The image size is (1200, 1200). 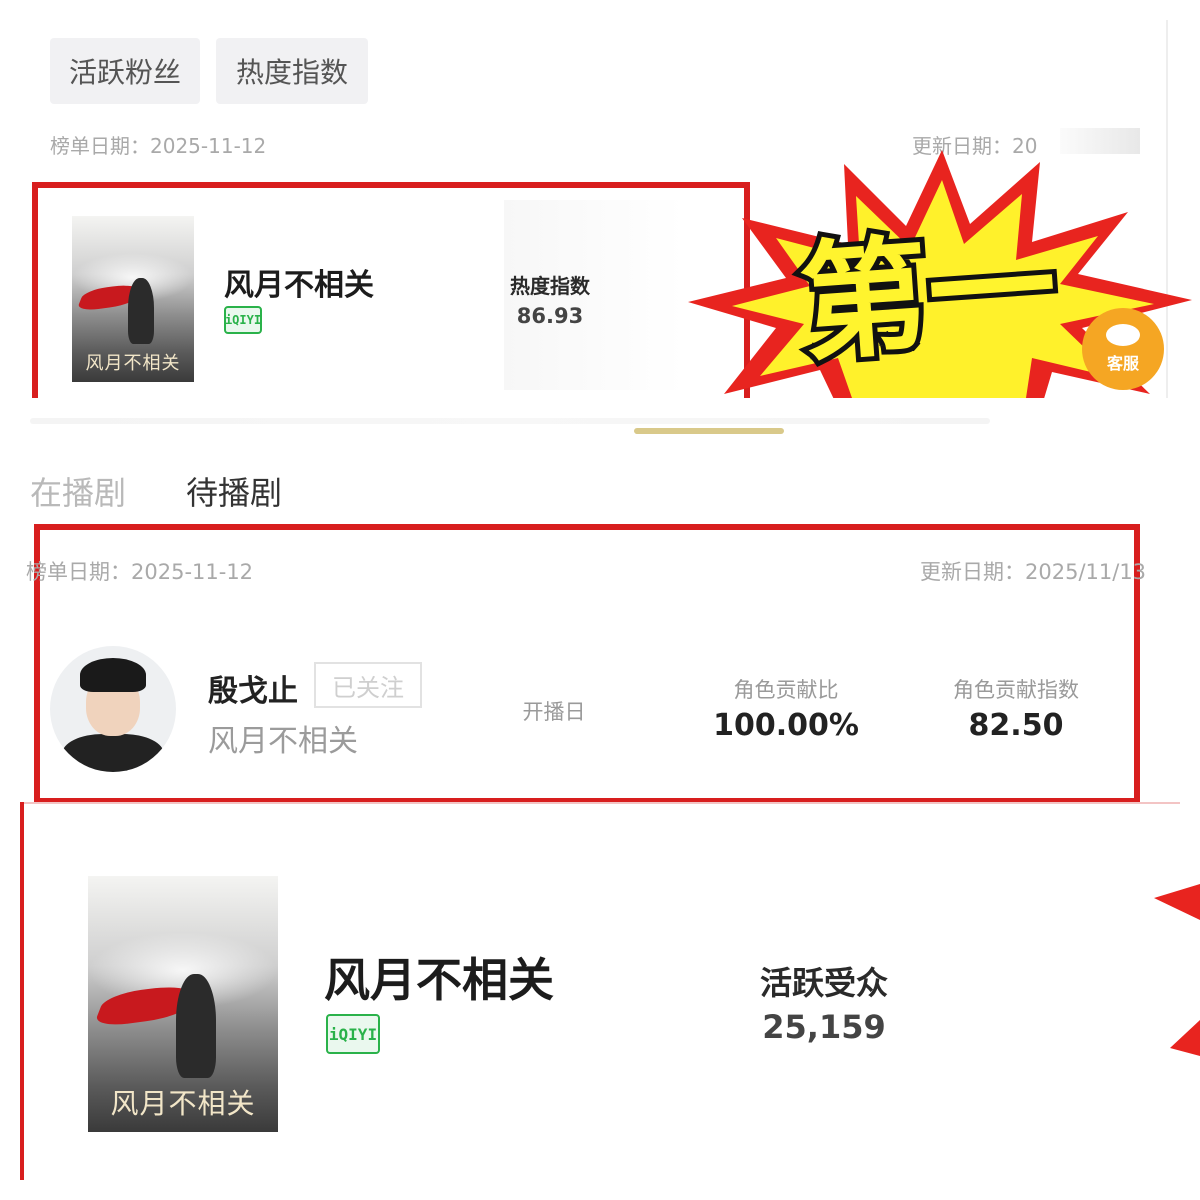 I want to click on poster-title-large: 风月不相关, so click(x=183, y=1103).